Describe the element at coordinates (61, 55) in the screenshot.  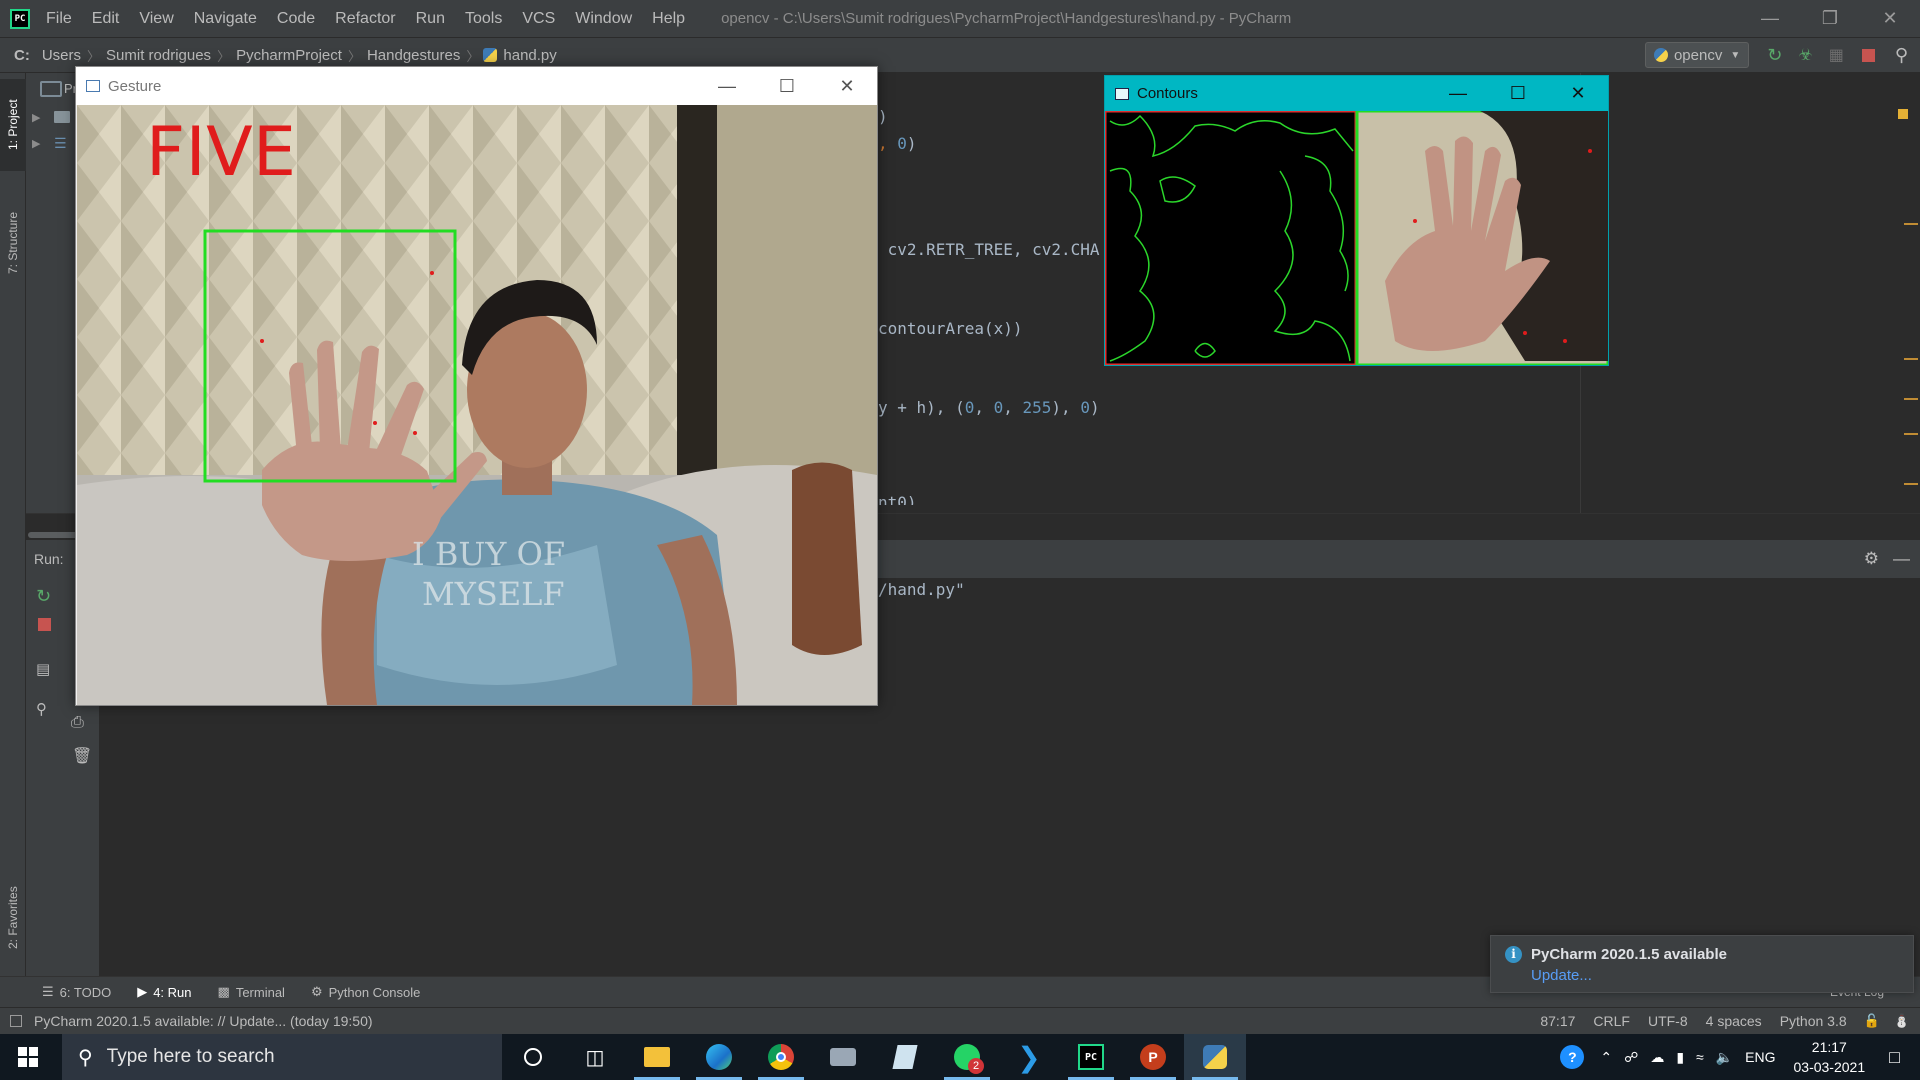
I see `breadcrumb-users: Users` at that location.